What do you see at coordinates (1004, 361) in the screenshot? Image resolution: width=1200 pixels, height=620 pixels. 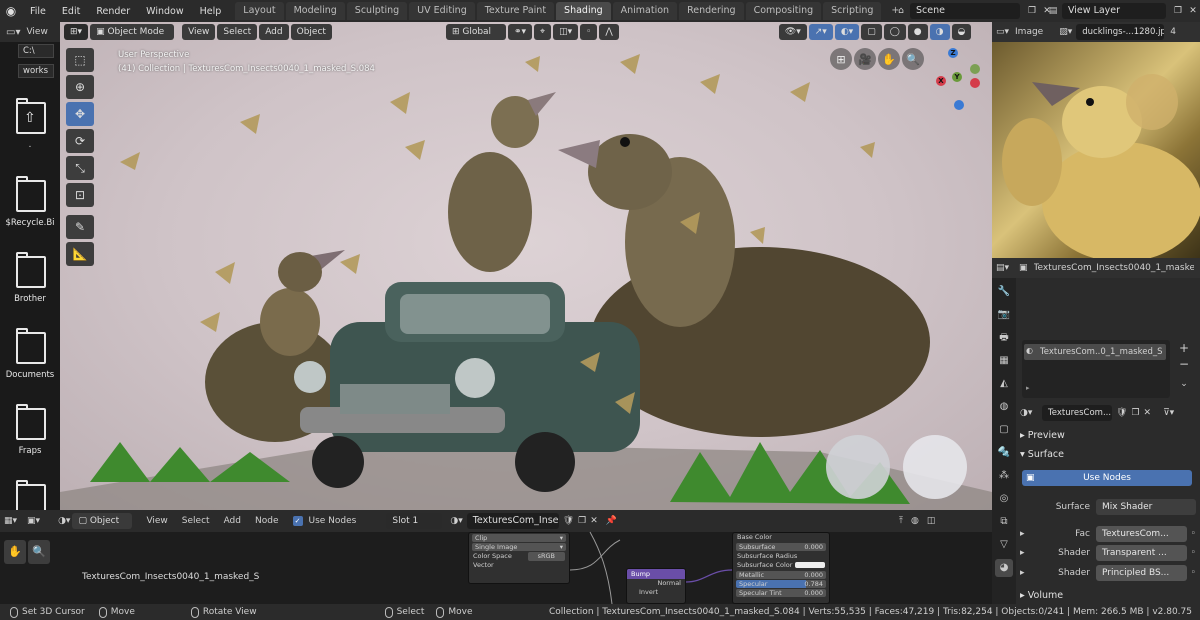 I see `view-layer-properties-icon: ▦` at bounding box center [1004, 361].